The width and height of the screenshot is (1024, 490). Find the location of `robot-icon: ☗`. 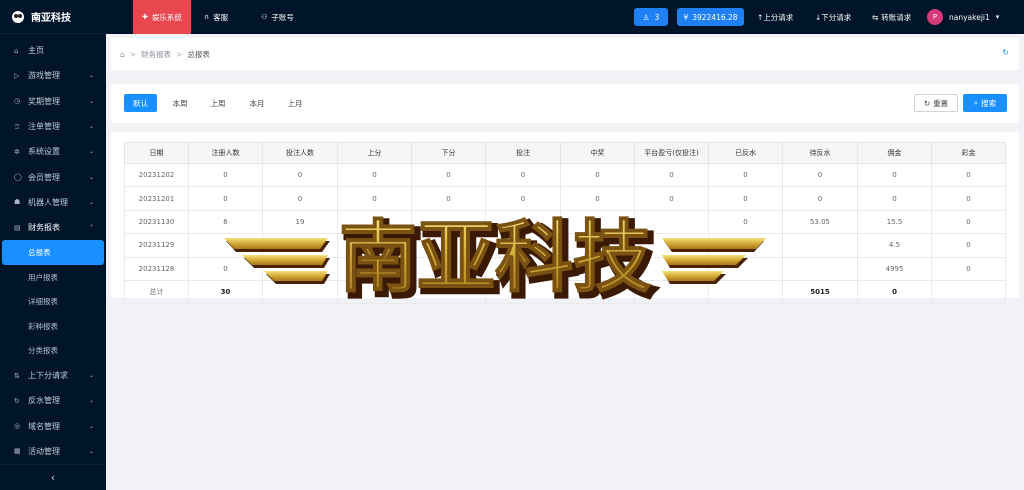

robot-icon: ☗ is located at coordinates (17, 202).